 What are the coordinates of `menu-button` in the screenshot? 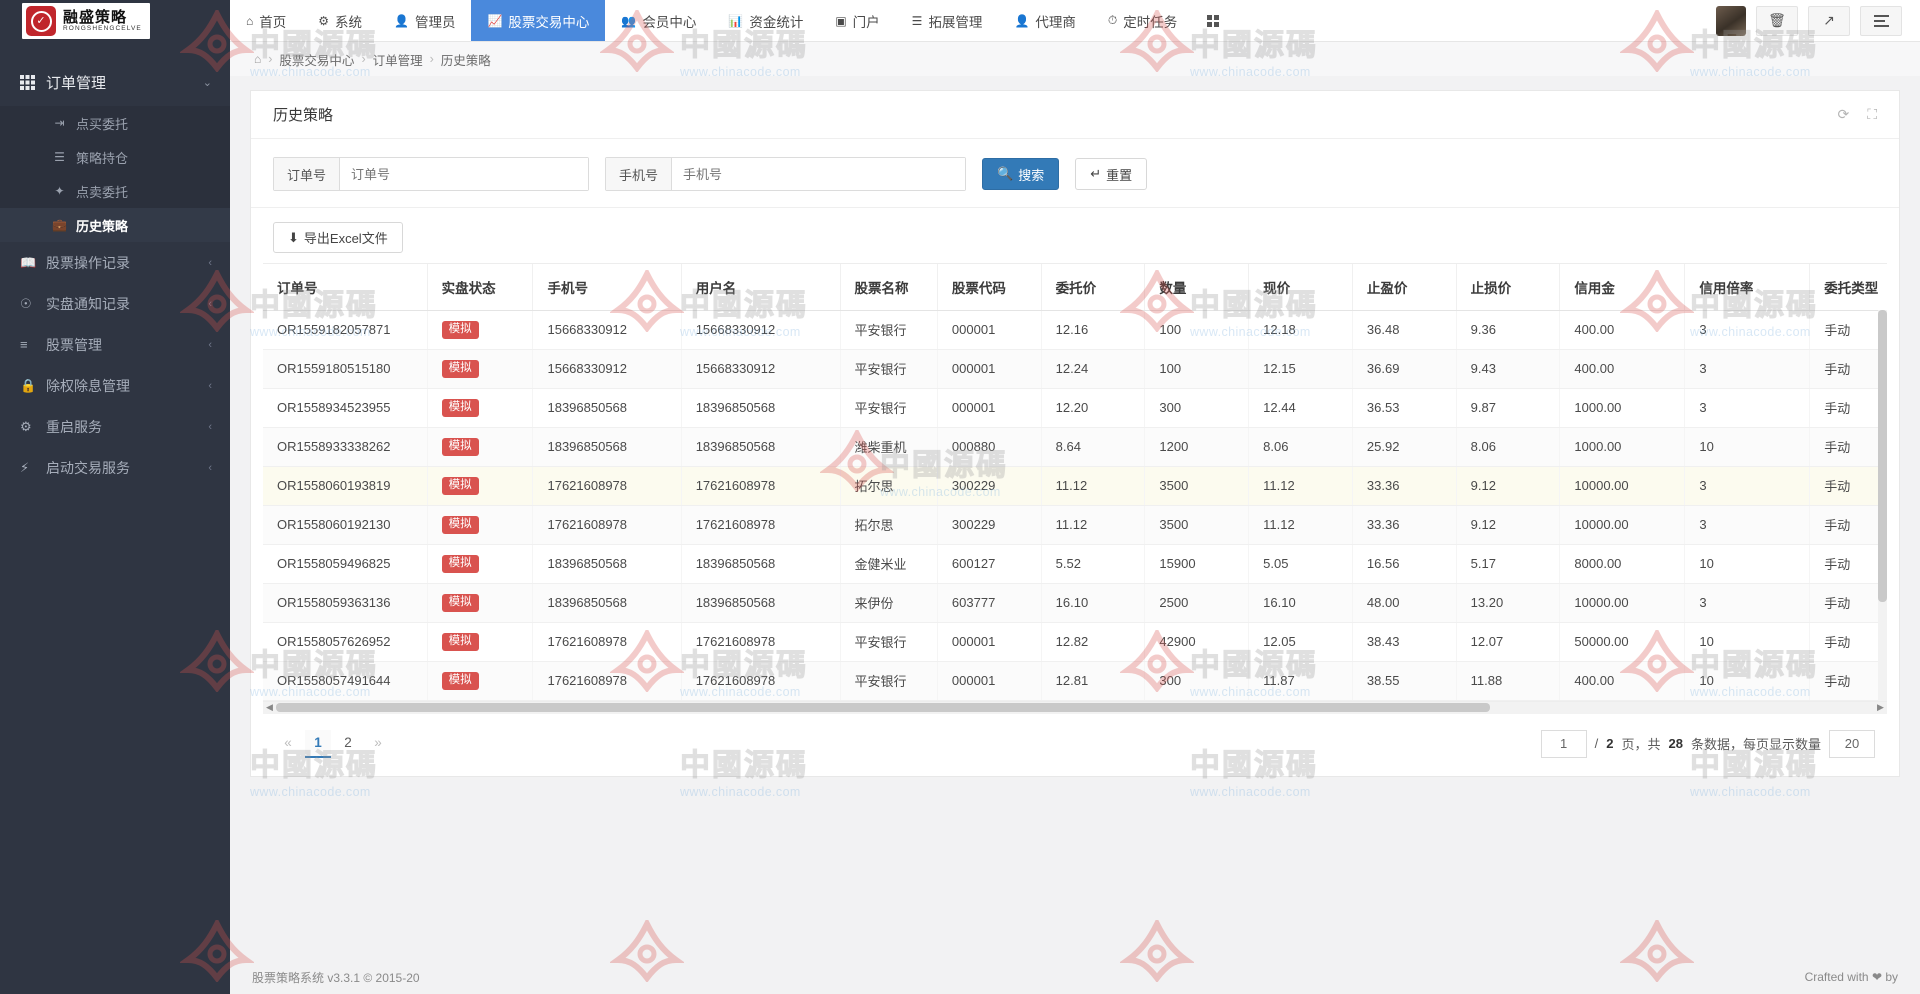 It's located at (1881, 20).